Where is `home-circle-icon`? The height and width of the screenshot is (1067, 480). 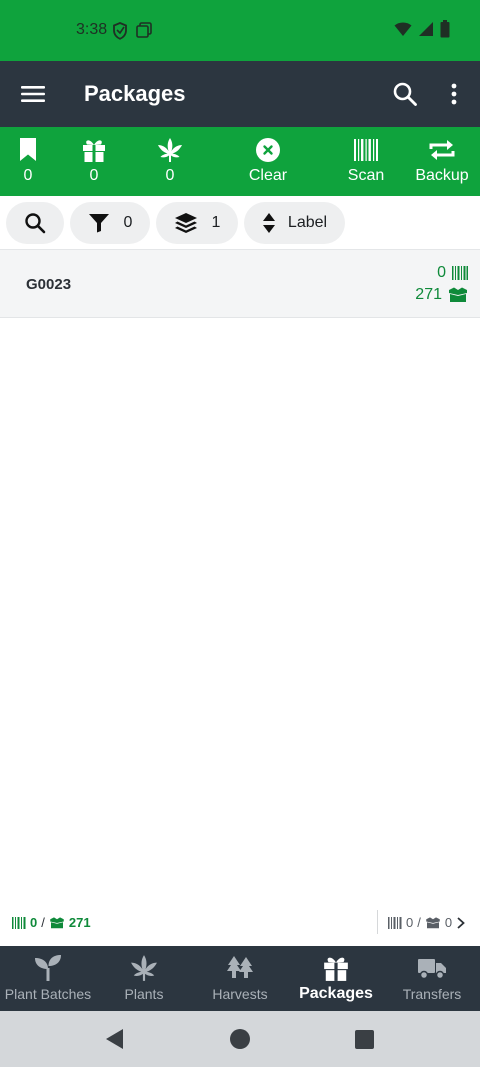
home-circle-icon is located at coordinates (240, 1039).